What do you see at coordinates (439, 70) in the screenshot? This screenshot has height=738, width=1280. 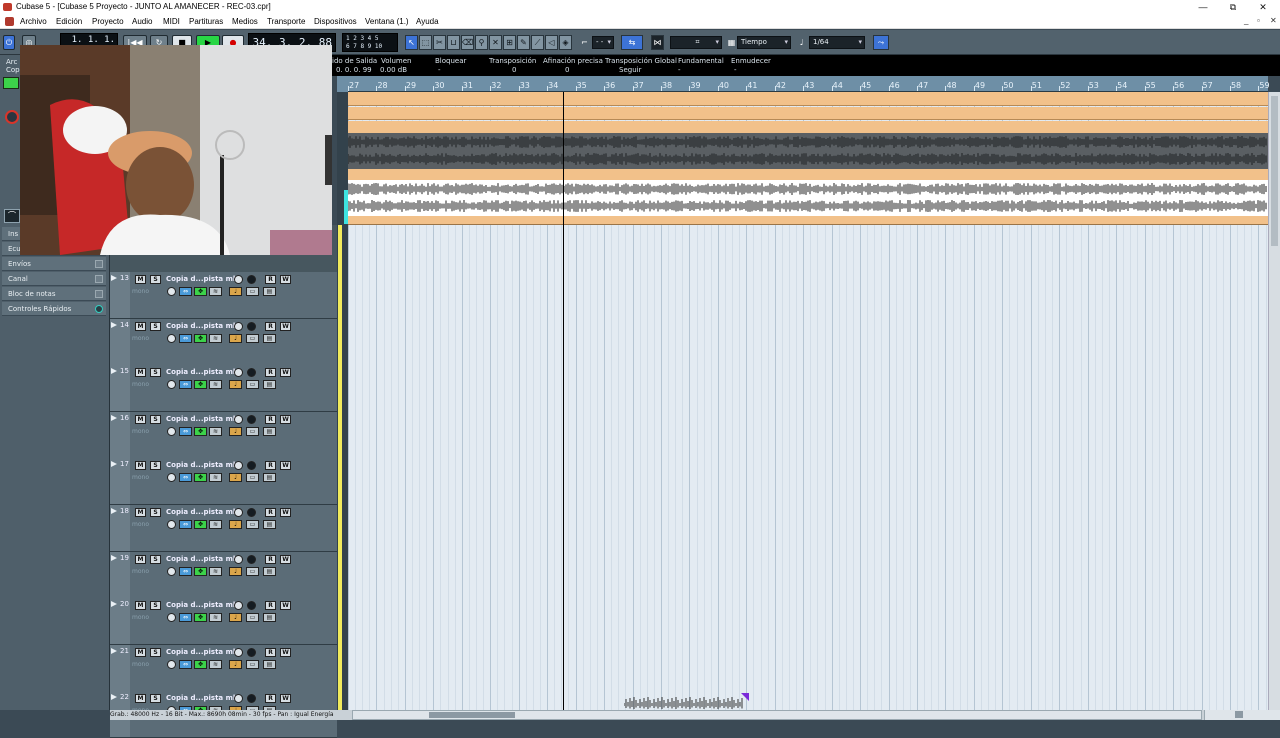 I see `info-value-lock: -` at bounding box center [439, 70].